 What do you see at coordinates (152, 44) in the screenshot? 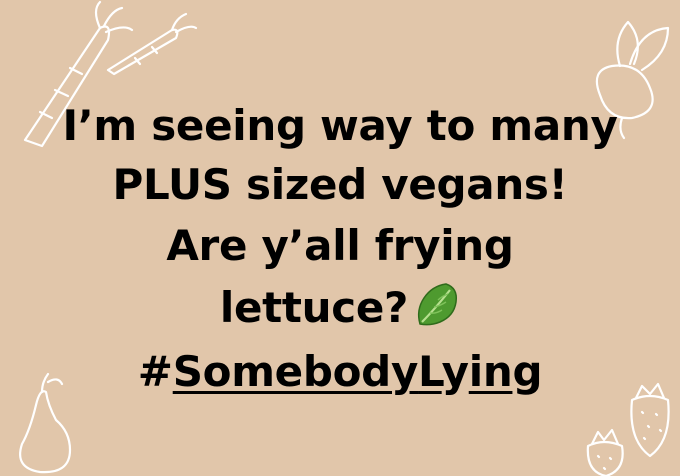
I see `carrot-small-icon` at bounding box center [152, 44].